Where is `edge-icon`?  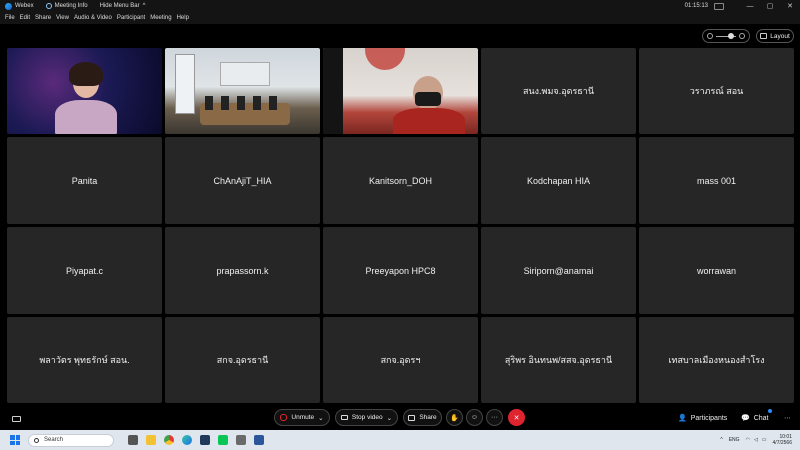
edge-icon is located at coordinates (187, 440).